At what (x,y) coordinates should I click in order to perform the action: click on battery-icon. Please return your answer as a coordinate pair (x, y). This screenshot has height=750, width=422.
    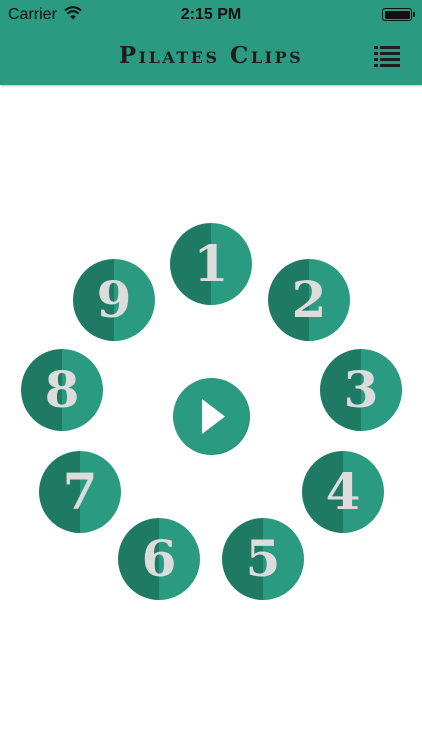
    Looking at the image, I should click on (398, 14).